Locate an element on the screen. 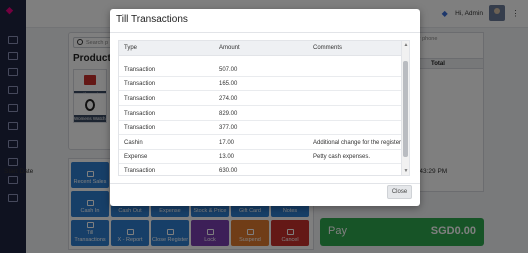  modal-footer-divider is located at coordinates (265, 183).